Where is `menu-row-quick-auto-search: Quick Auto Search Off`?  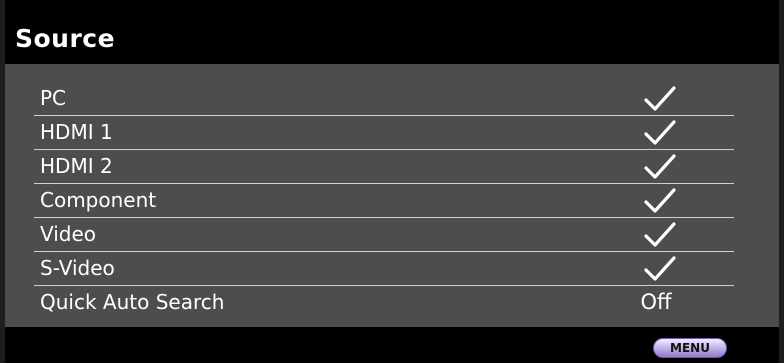 menu-row-quick-auto-search: Quick Auto Search Off is located at coordinates (384, 303).